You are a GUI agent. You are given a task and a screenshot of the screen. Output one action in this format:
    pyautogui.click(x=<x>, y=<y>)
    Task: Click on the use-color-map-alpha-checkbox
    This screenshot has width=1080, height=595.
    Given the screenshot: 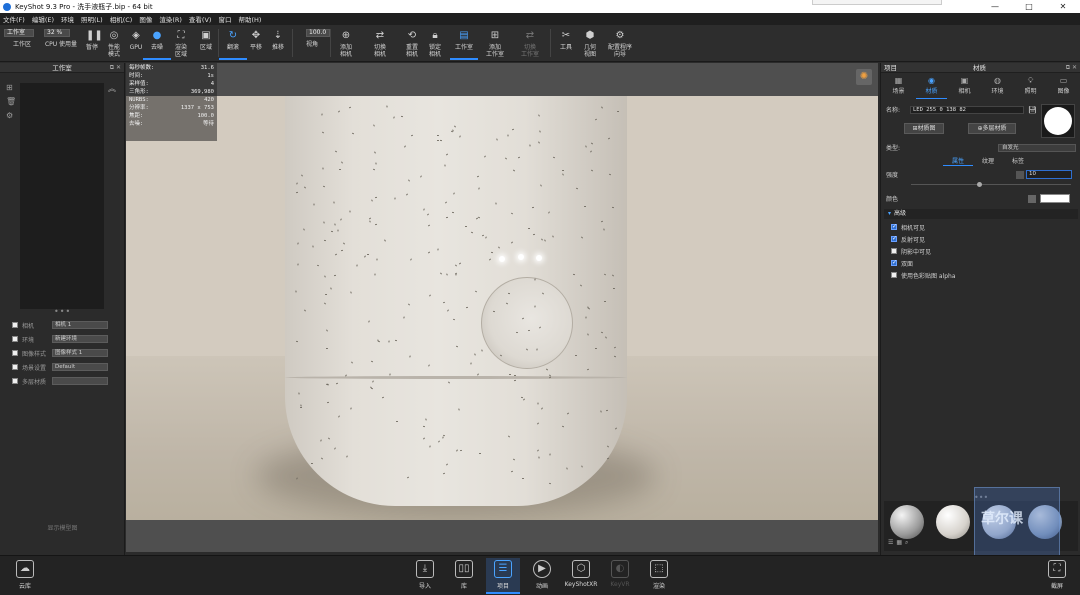 What is the action you would take?
    pyautogui.click(x=894, y=275)
    